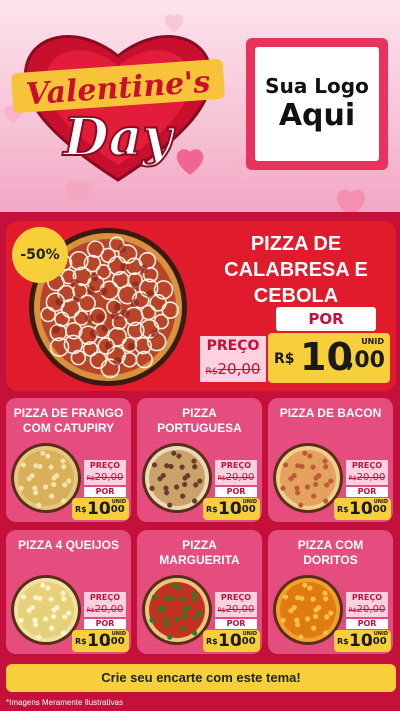 Image resolution: width=400 pixels, height=711 pixels. I want to click on product-title-line: PIZZA COM, so click(330, 545).